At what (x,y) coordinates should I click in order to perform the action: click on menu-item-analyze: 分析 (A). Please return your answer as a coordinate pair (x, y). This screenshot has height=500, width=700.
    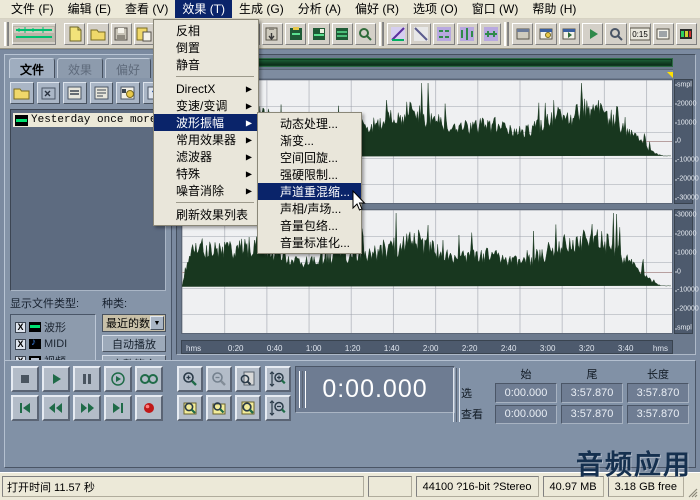
    Looking at the image, I should click on (319, 9).